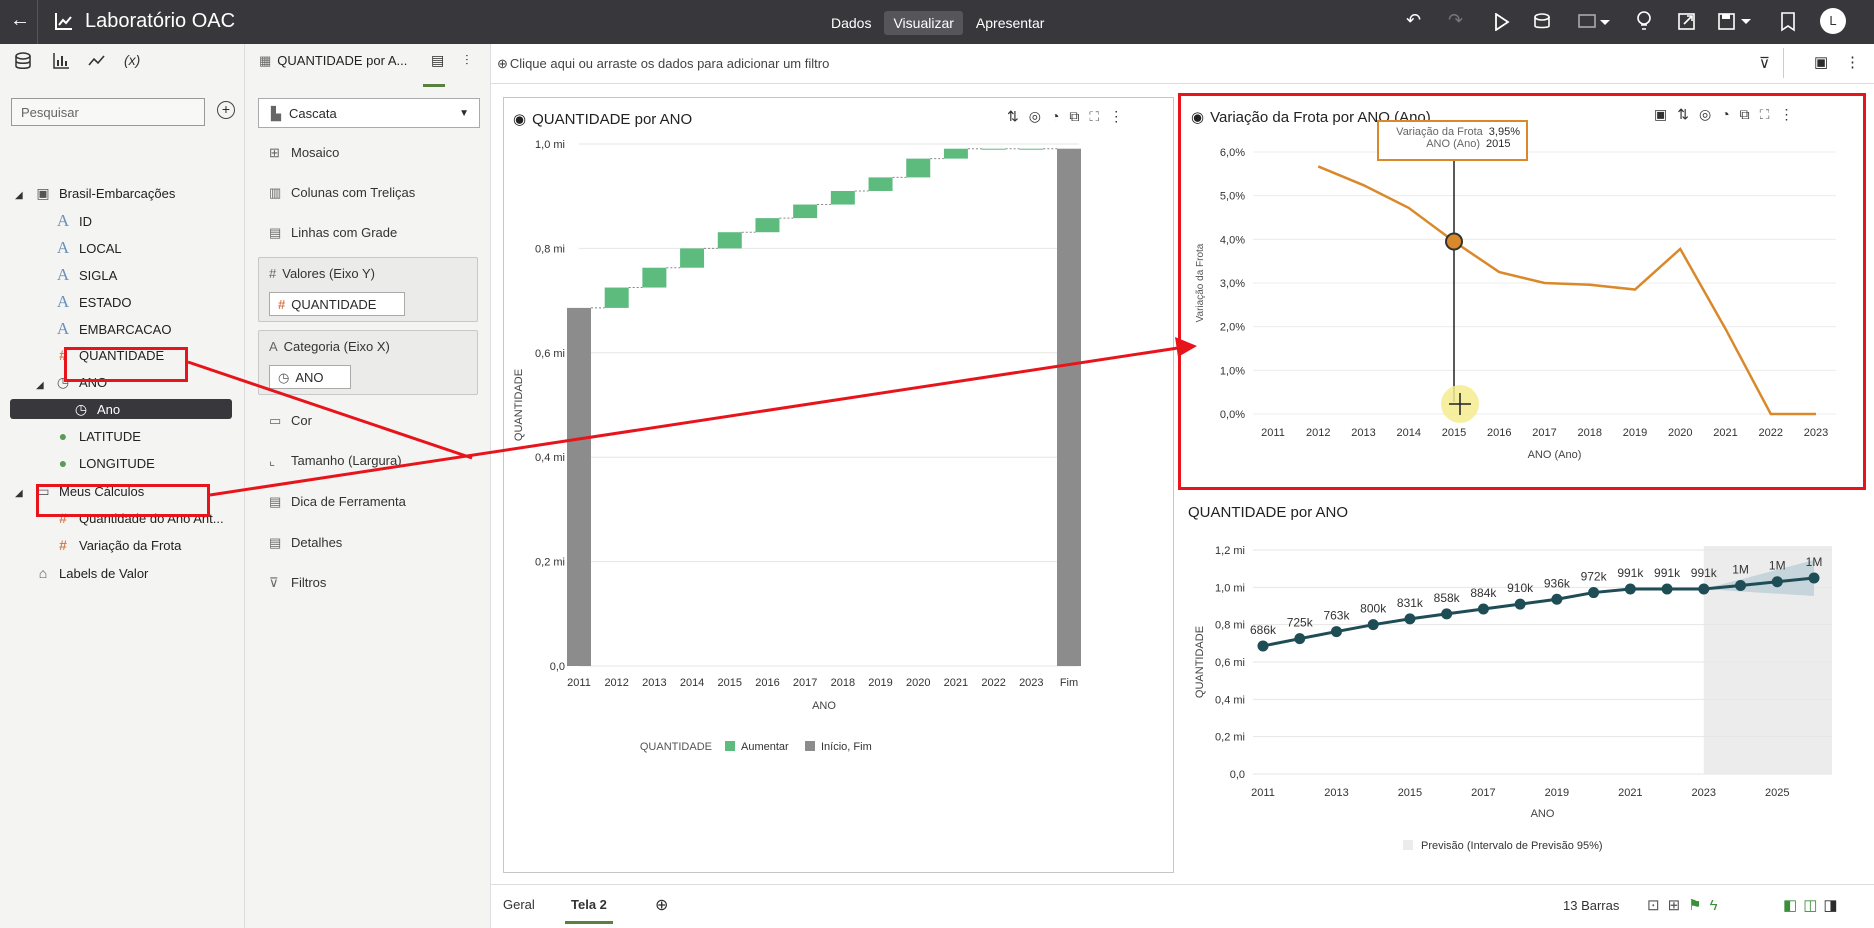  Describe the element at coordinates (1833, 905) in the screenshot. I see `right-panel-toggle-icon: ◨` at that location.